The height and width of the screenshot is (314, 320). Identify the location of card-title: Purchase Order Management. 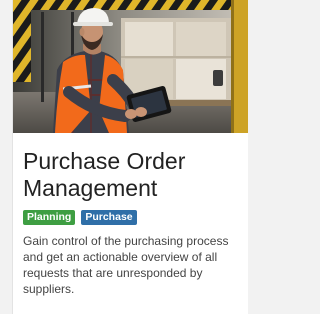
(135, 175).